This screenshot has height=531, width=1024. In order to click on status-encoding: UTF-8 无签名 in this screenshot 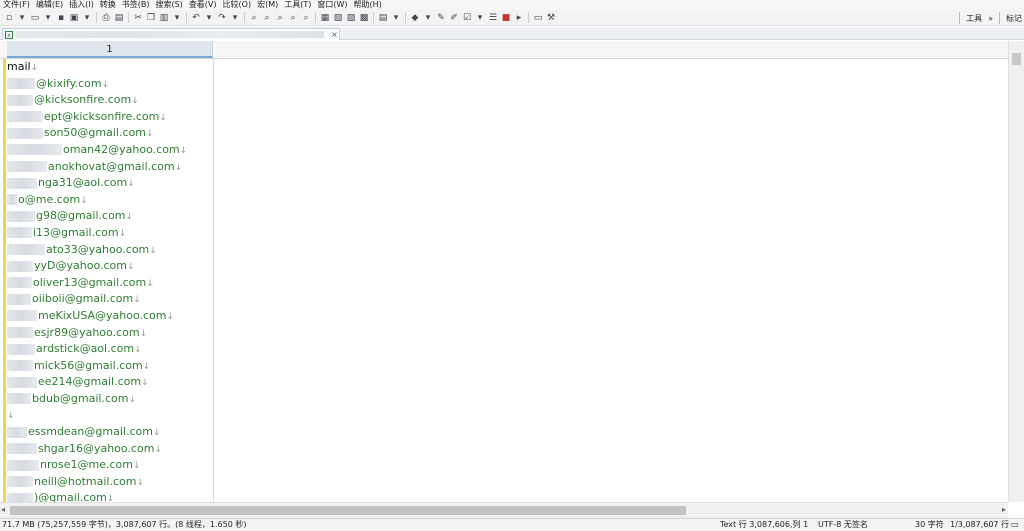, I will do `click(843, 525)`.